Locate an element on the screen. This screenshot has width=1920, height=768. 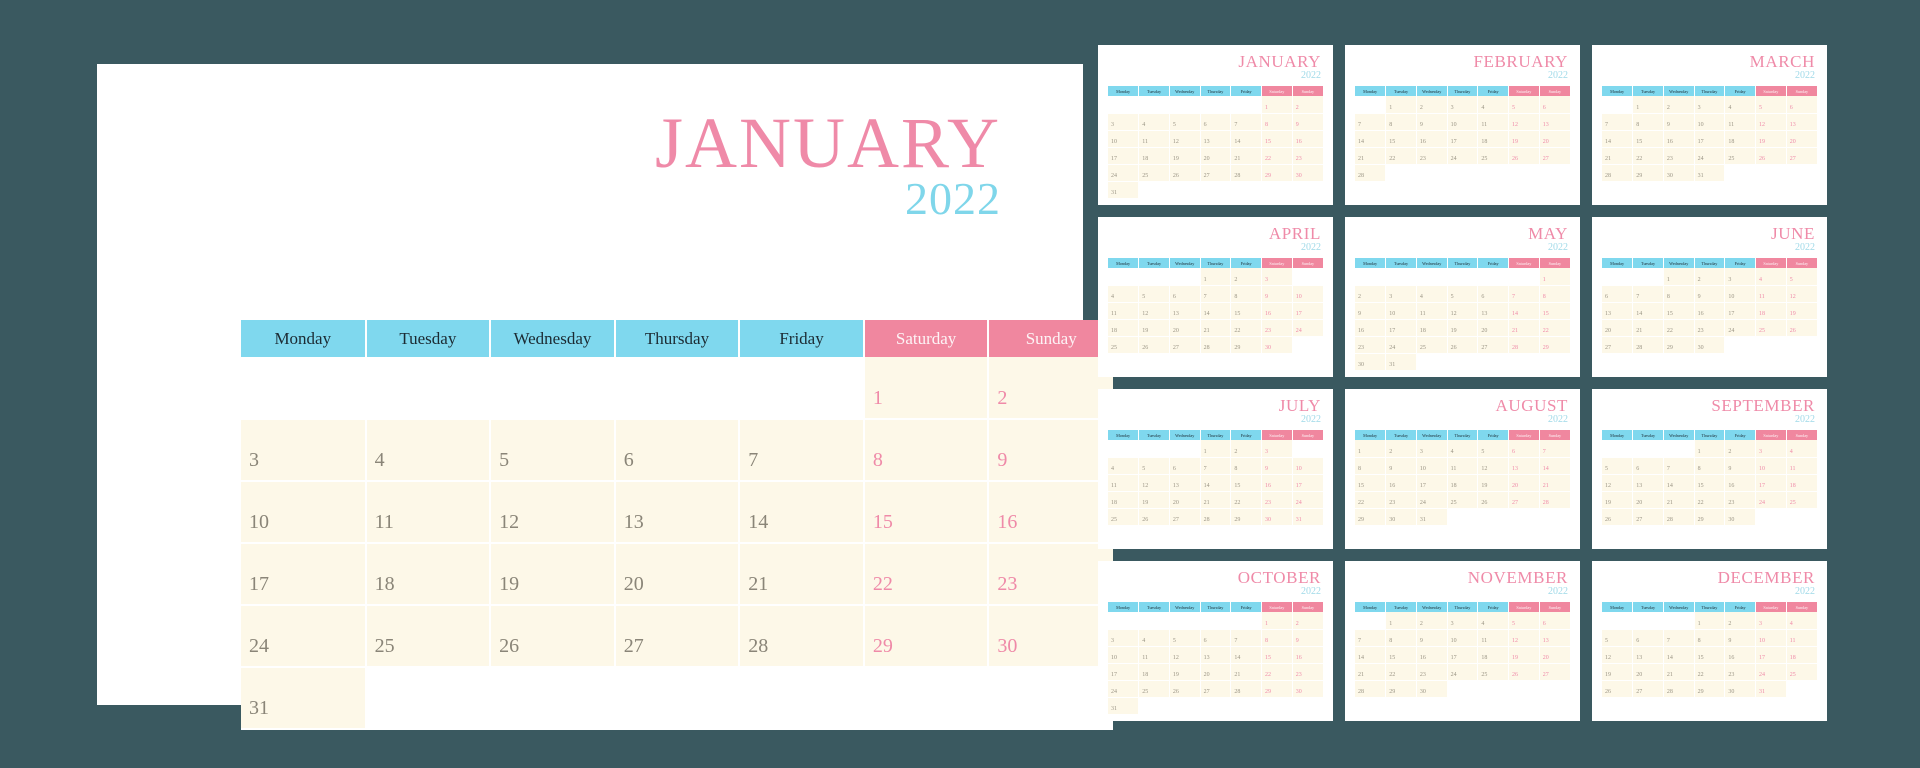
main-day-cell: 8 is located at coordinates (926, 450).